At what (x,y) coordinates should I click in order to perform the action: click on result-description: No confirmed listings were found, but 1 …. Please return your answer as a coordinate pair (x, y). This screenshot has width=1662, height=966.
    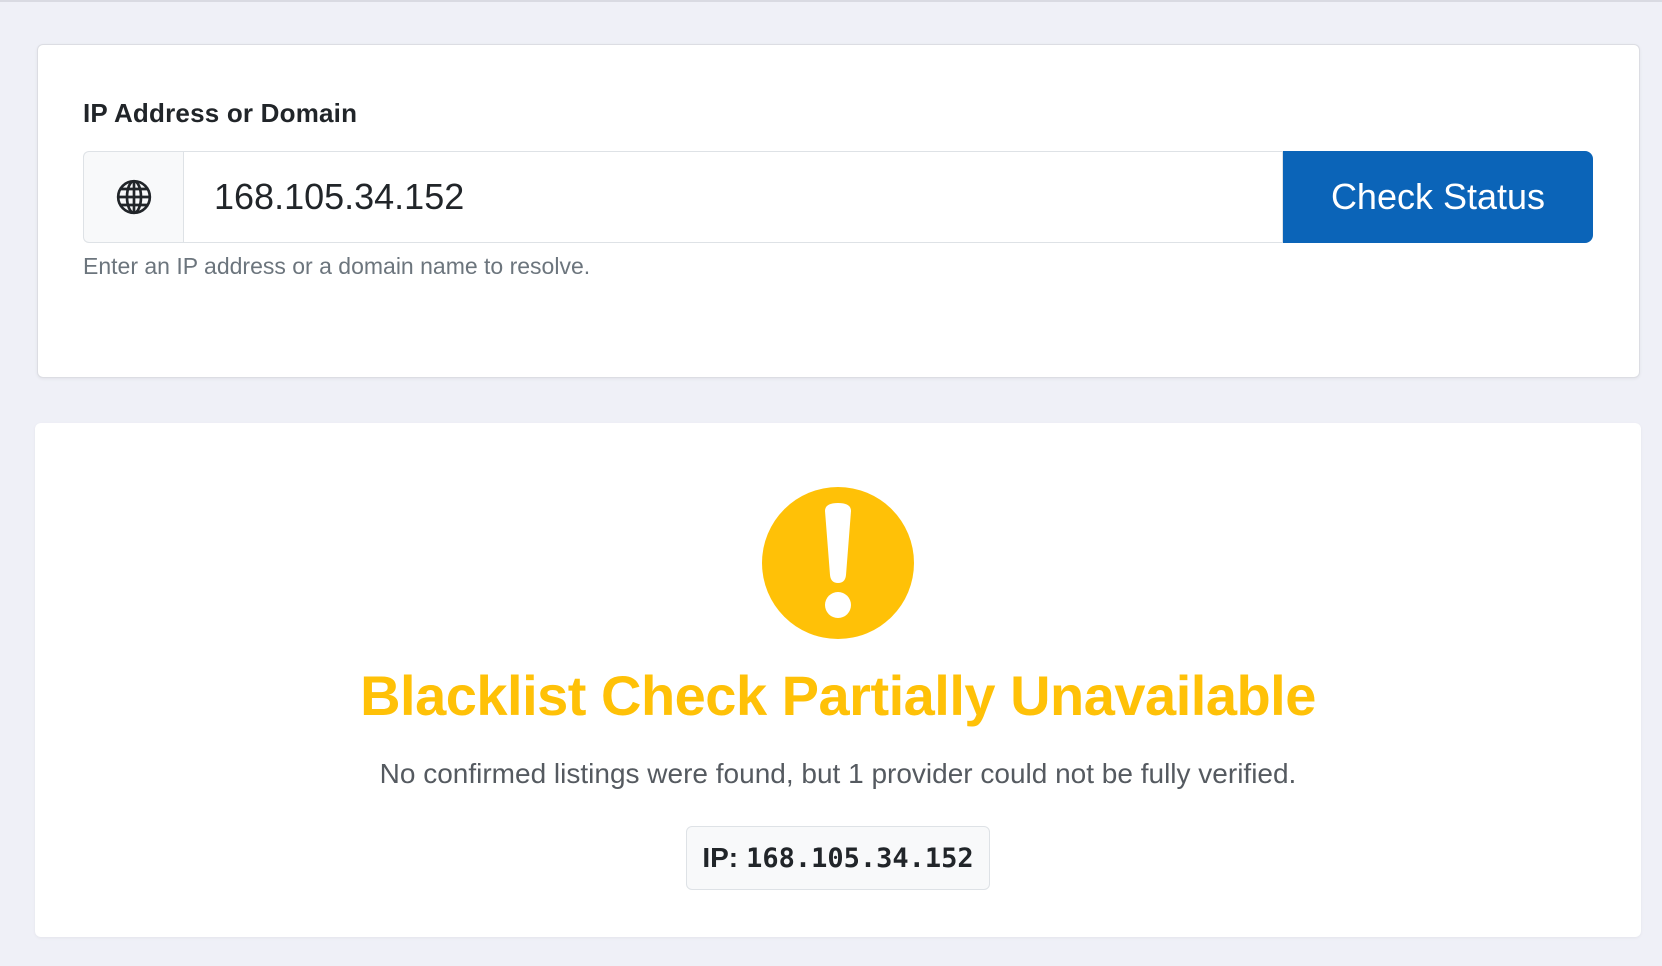
    Looking at the image, I should click on (838, 773).